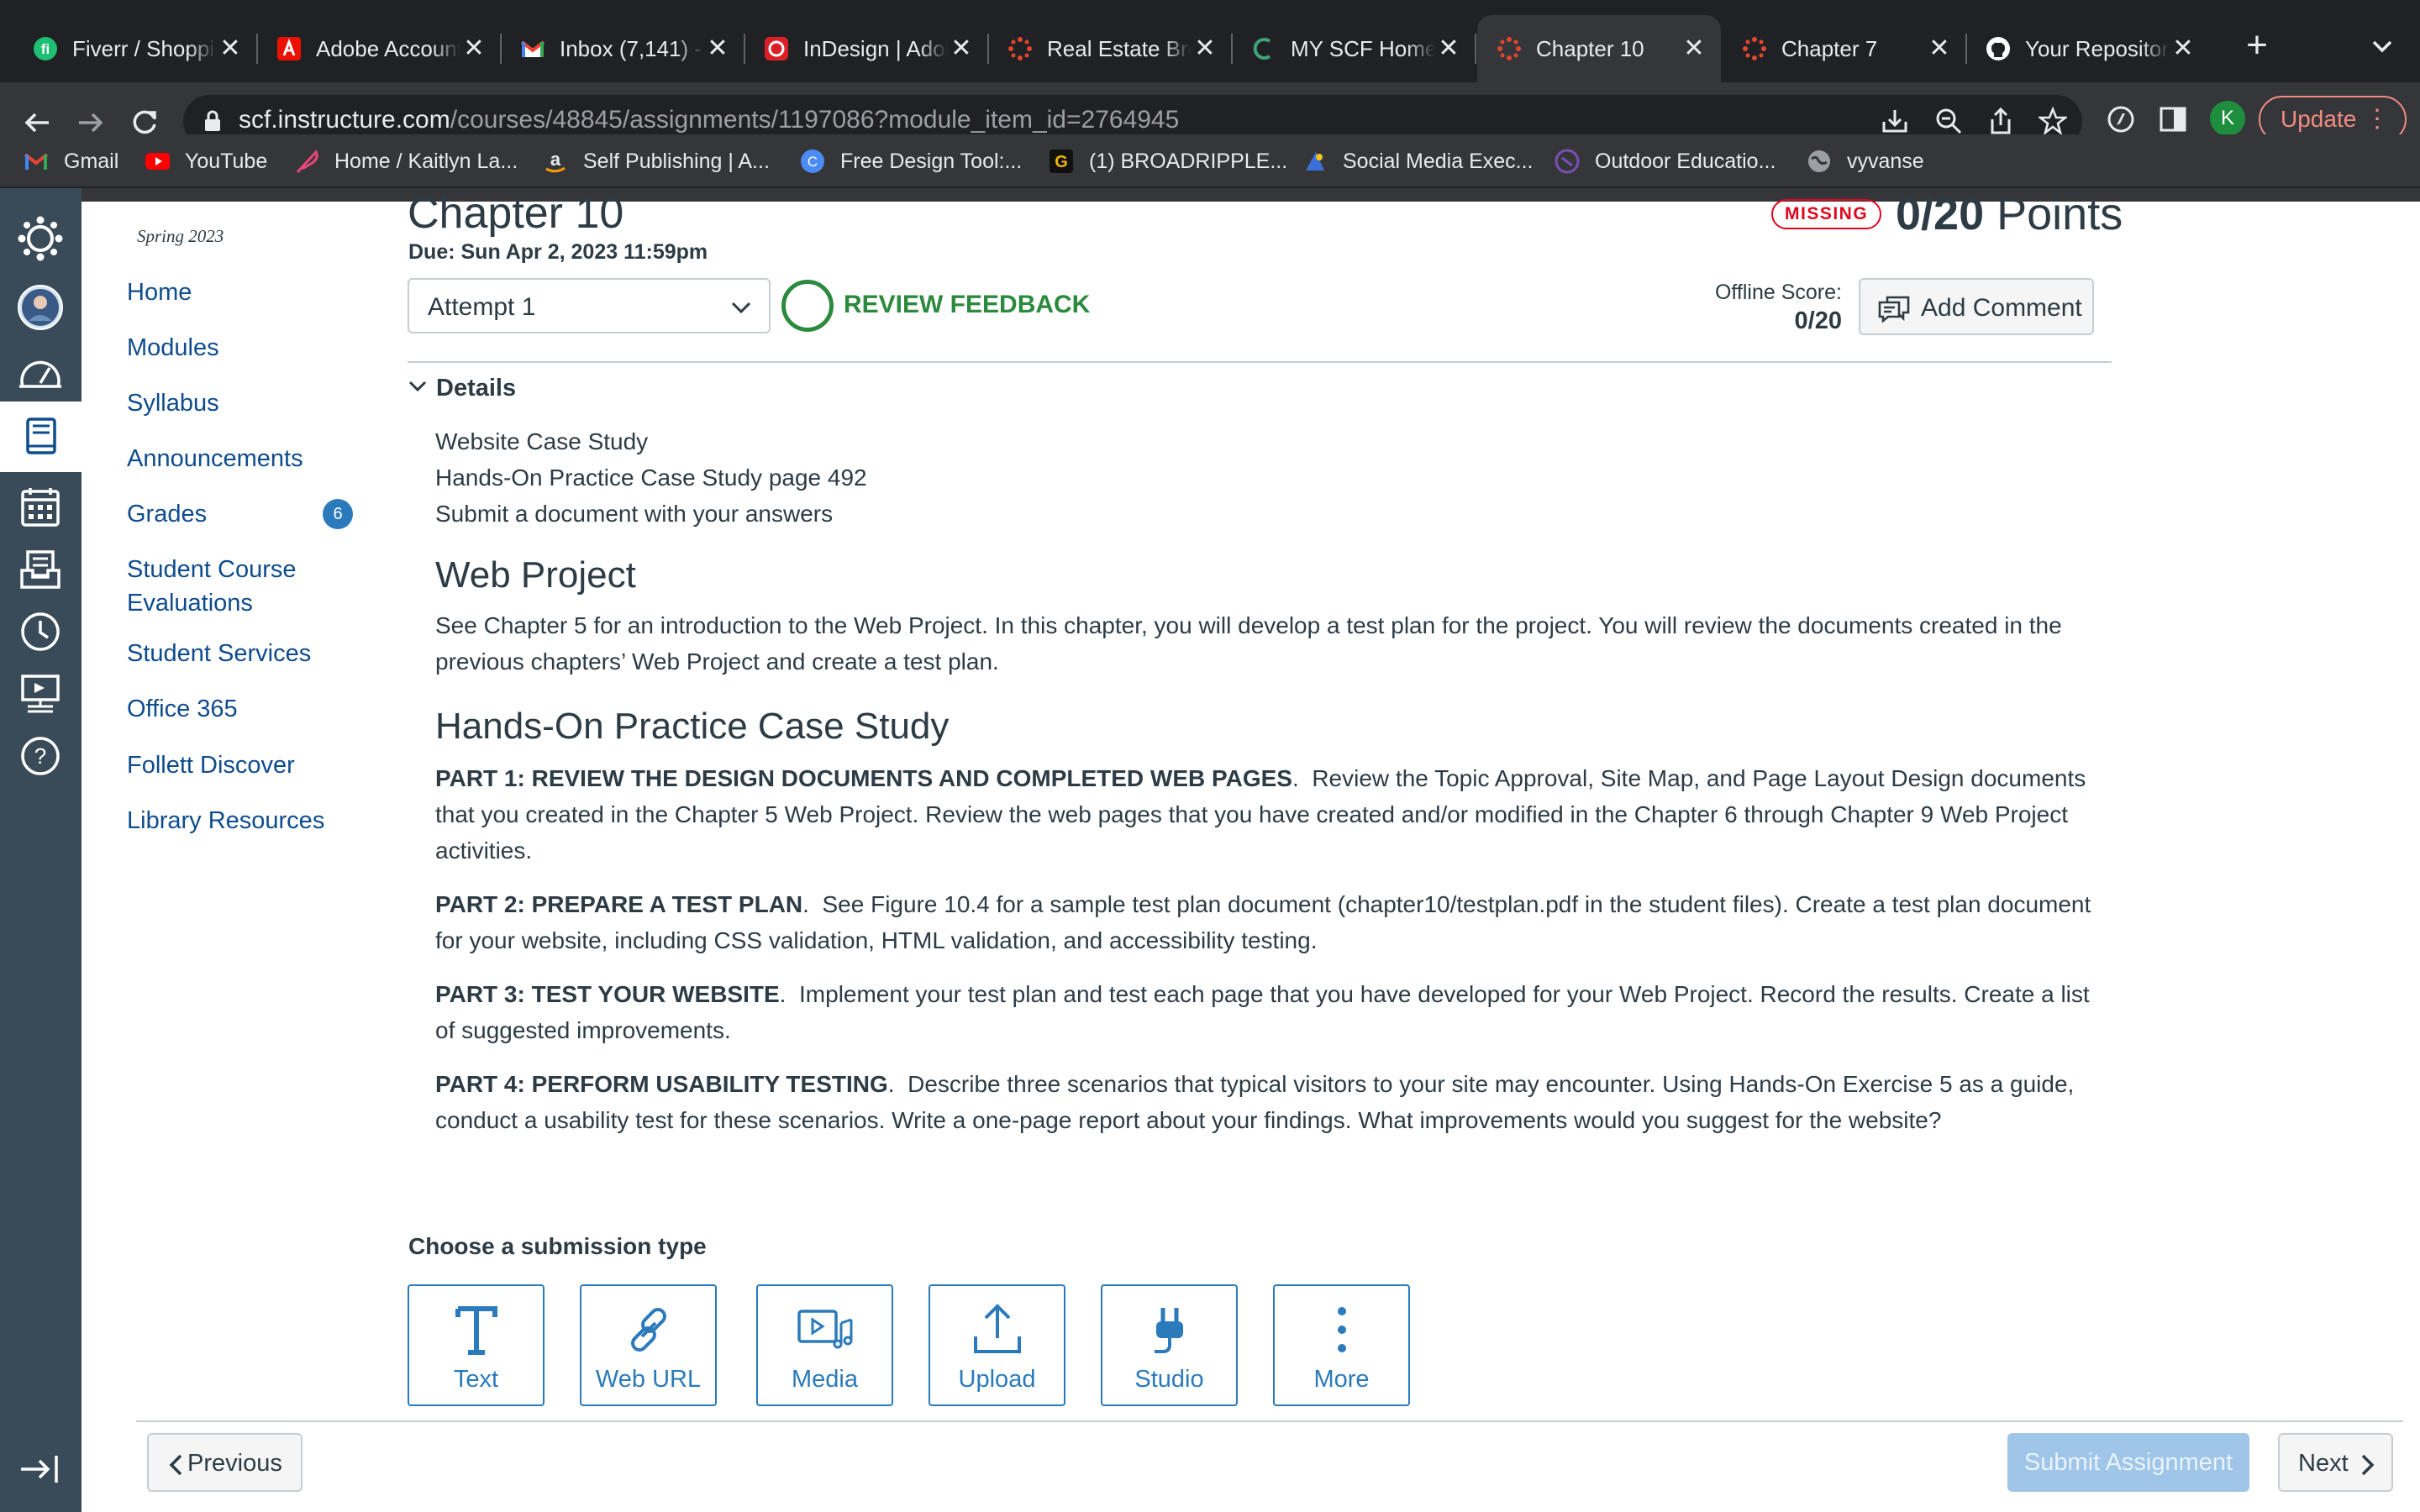  Describe the element at coordinates (1829, 48) in the screenshot. I see `tab-title: Chapter 7` at that location.